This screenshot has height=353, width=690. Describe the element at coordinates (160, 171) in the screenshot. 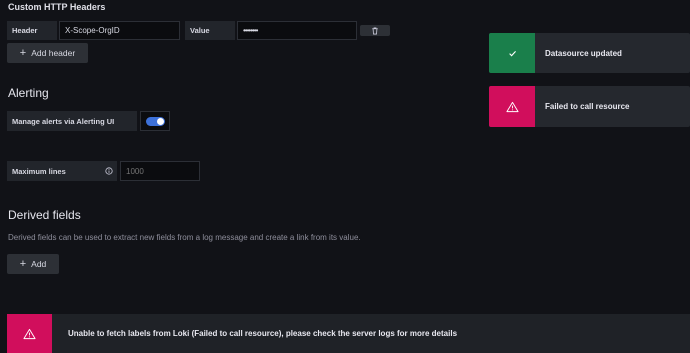

I see `max-lines-input` at that location.